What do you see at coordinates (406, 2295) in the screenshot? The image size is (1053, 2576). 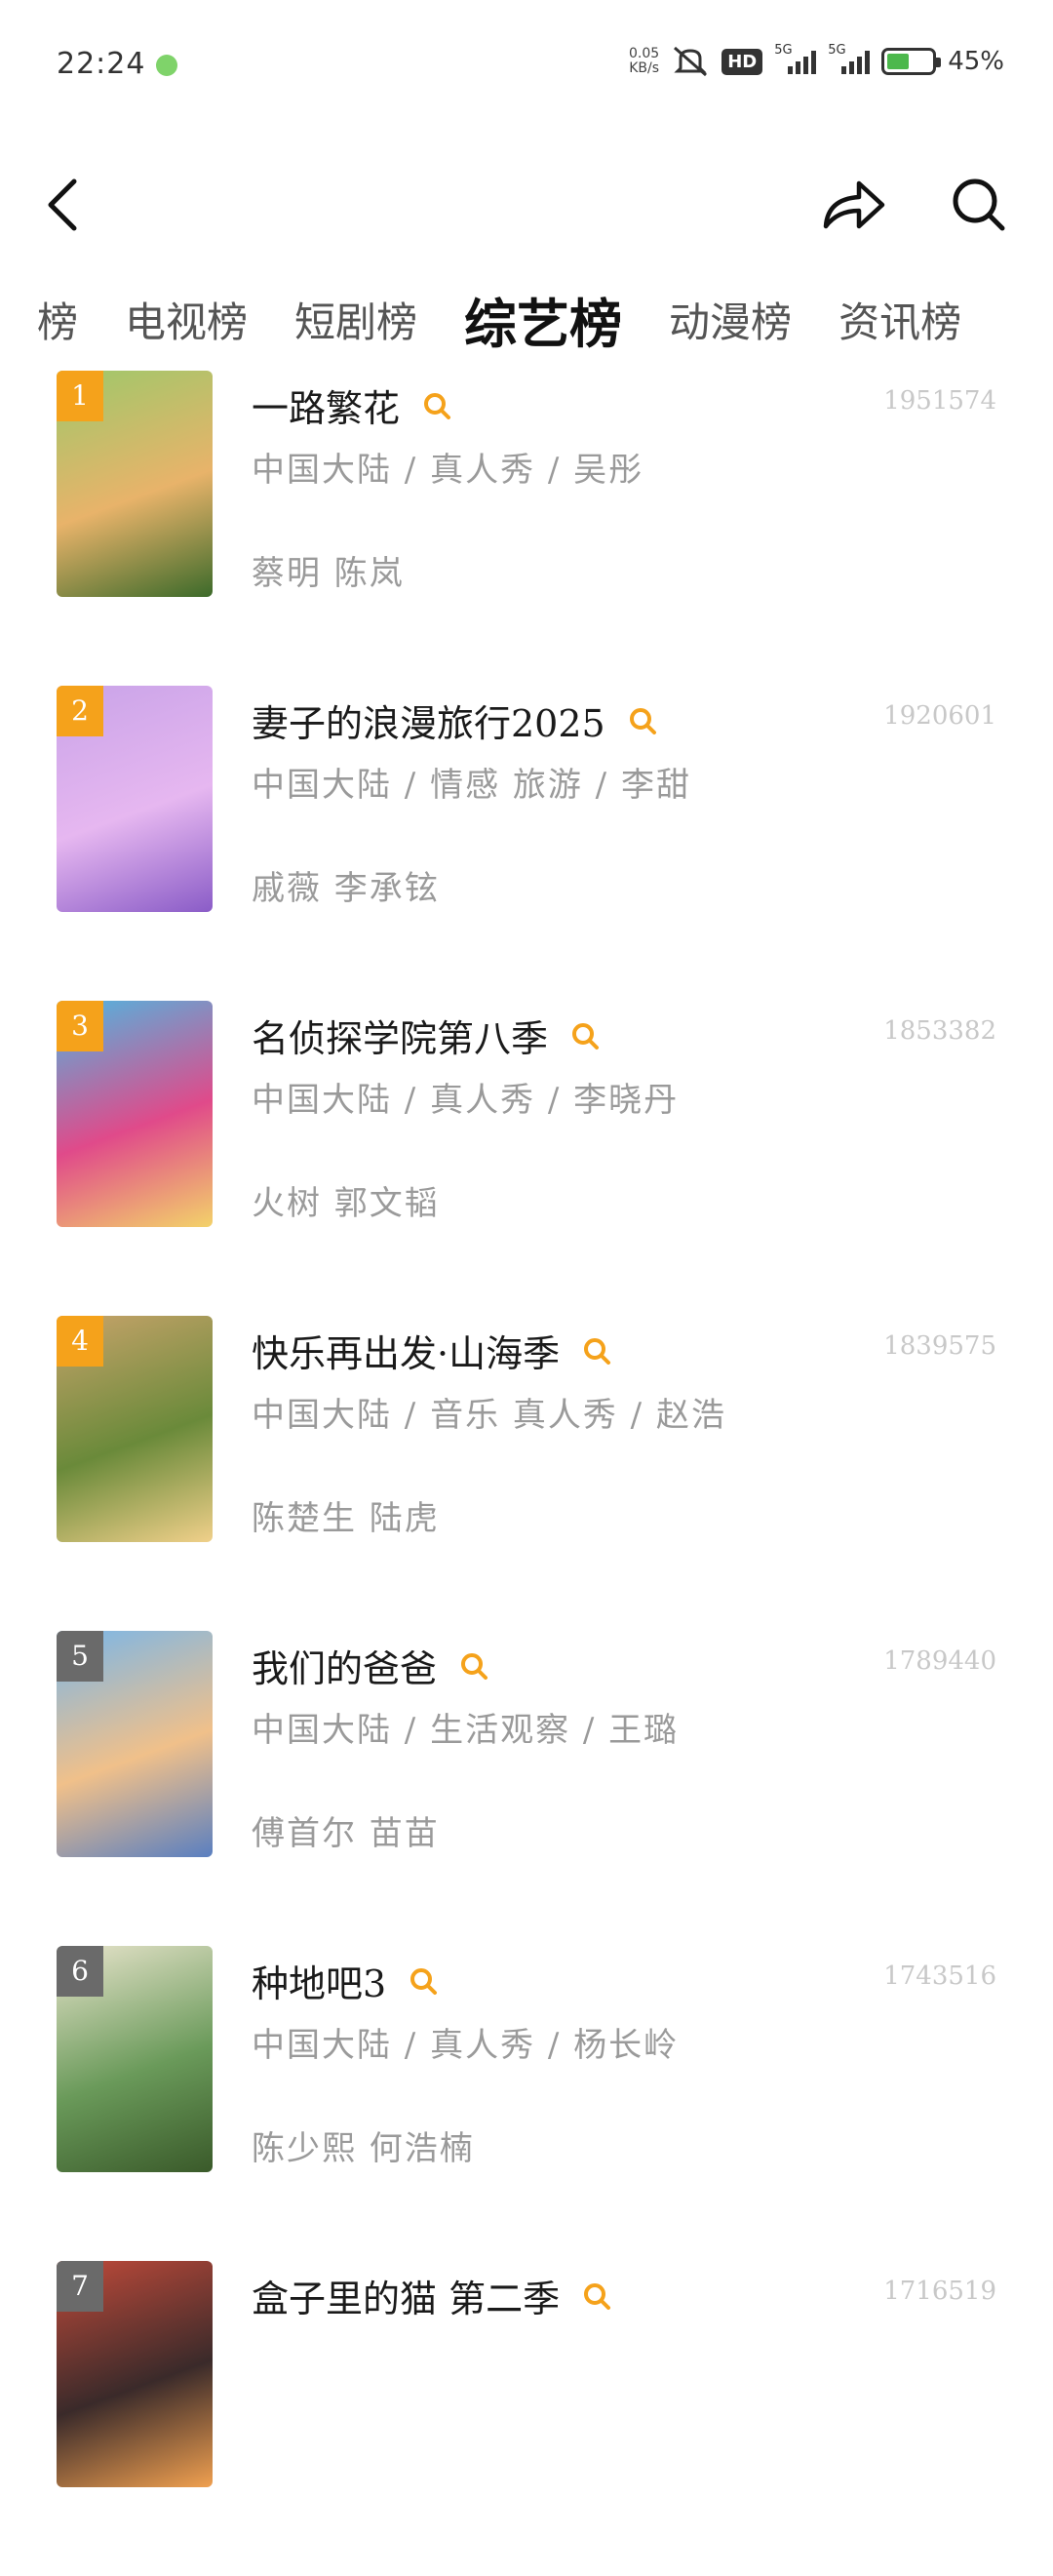 I see `show-title: 盒子里的猫 第二季` at bounding box center [406, 2295].